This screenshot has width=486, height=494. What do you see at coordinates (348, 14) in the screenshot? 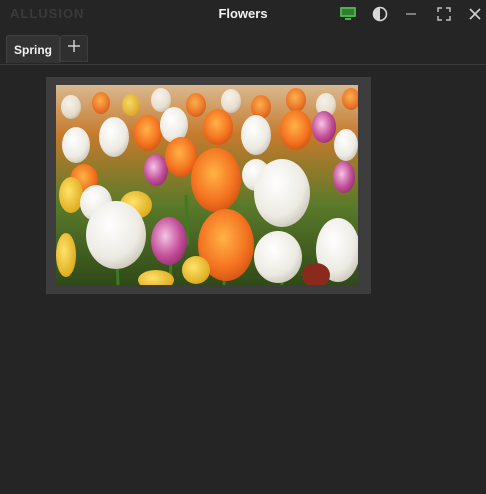
I see `monitor-icon` at bounding box center [348, 14].